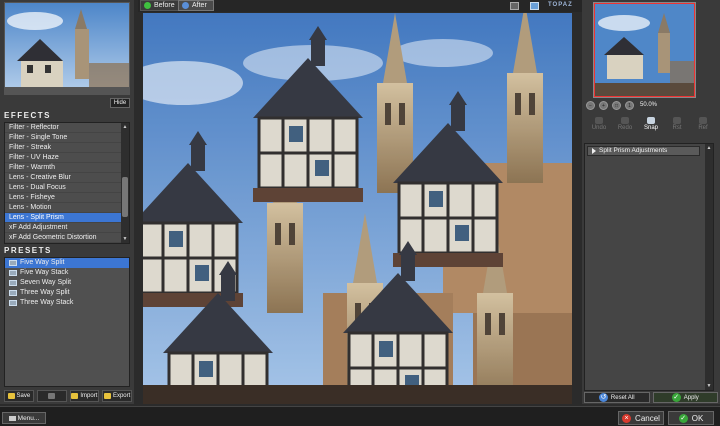  Describe the element at coordinates (161, 5) in the screenshot. I see `tab-before: Before` at that location.